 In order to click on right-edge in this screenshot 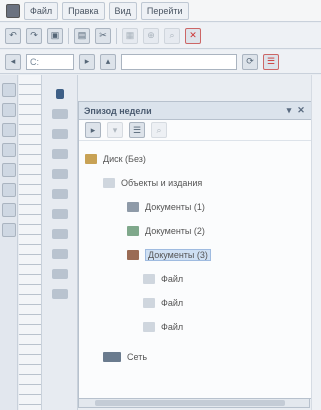, I will do `click(316, 242)`.